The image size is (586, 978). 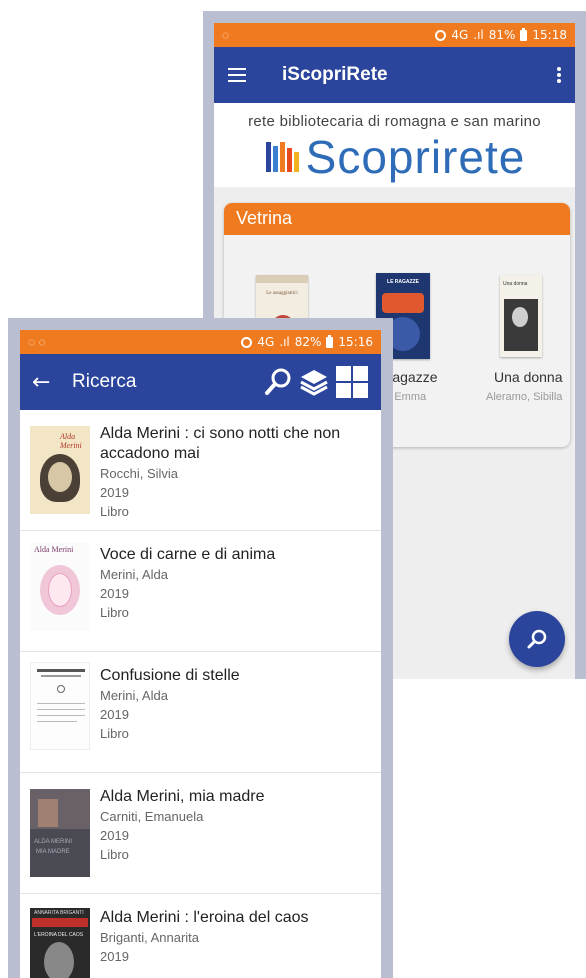 What do you see at coordinates (314, 382) in the screenshot?
I see `layers-icon` at bounding box center [314, 382].